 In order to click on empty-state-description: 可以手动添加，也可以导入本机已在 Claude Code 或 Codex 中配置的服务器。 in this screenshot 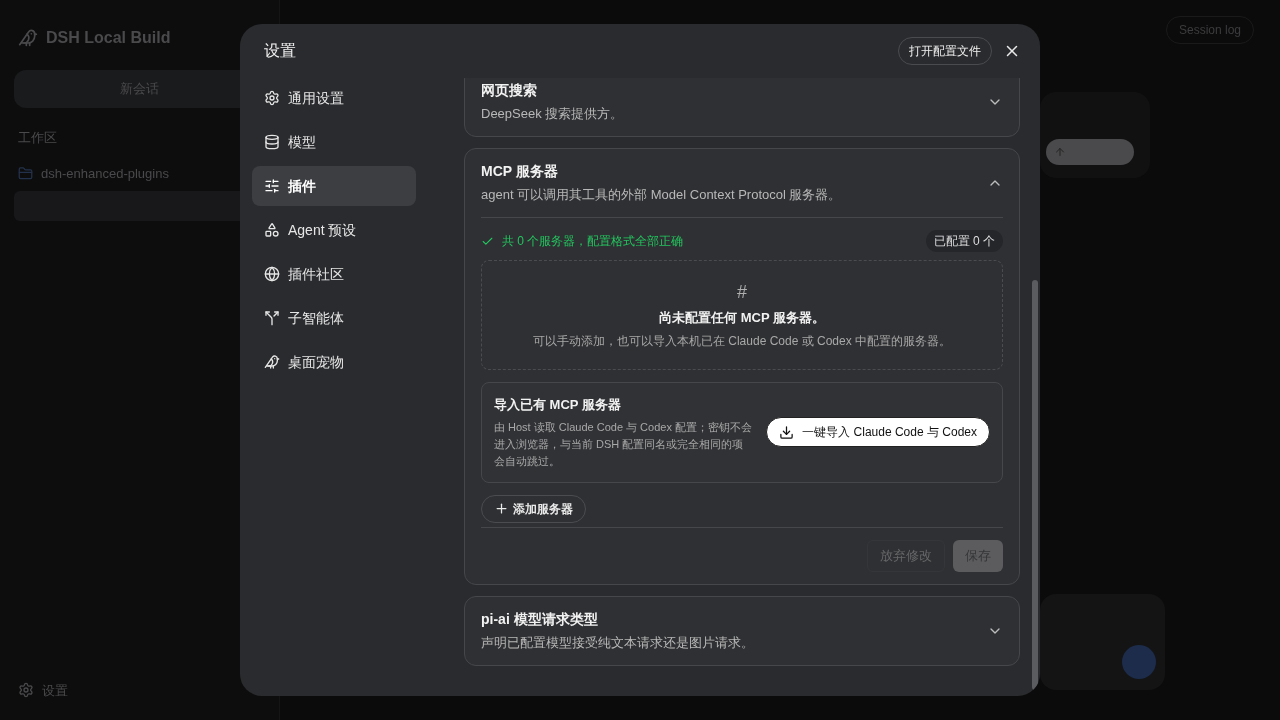, I will do `click(742, 341)`.